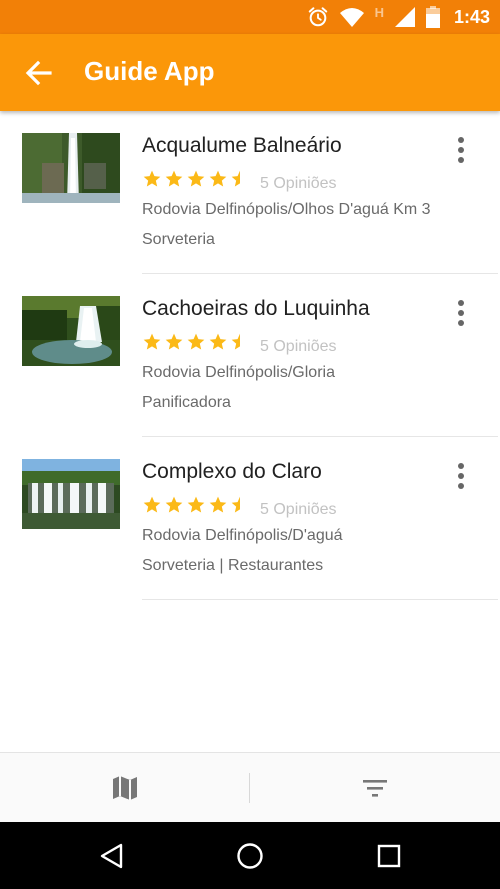  I want to click on nav-recents-button, so click(389, 855).